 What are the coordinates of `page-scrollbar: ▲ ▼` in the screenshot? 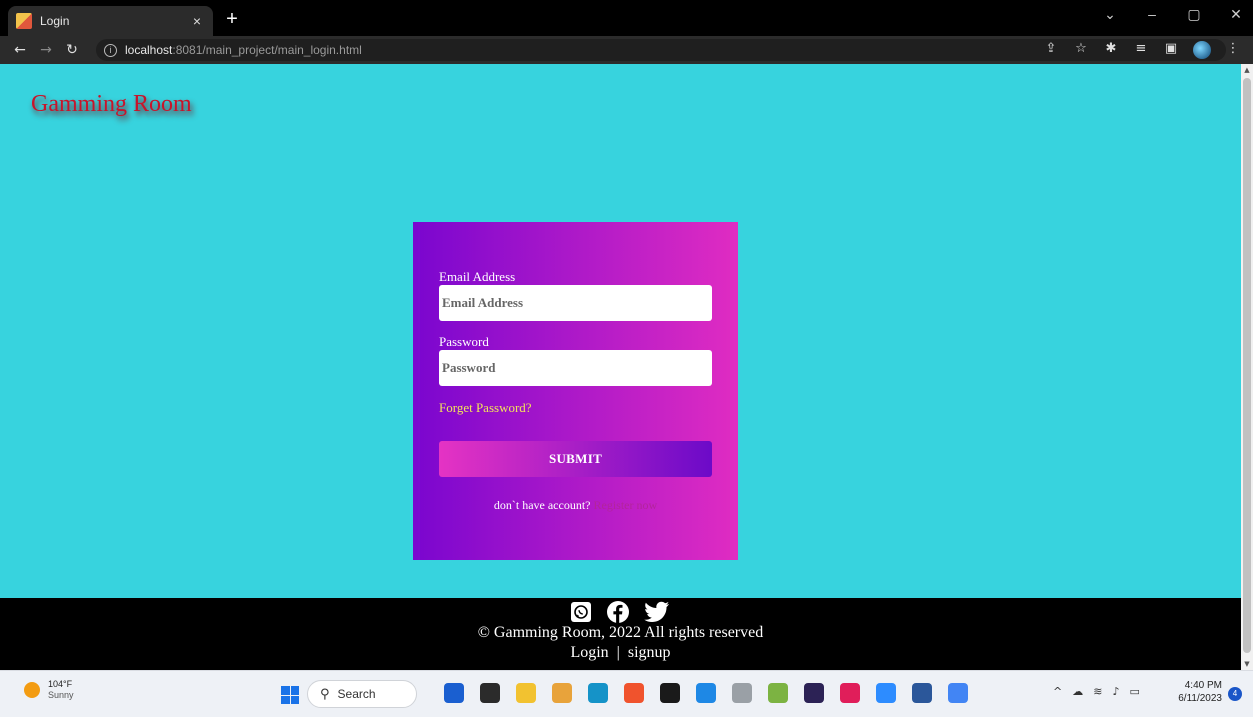 It's located at (1247, 367).